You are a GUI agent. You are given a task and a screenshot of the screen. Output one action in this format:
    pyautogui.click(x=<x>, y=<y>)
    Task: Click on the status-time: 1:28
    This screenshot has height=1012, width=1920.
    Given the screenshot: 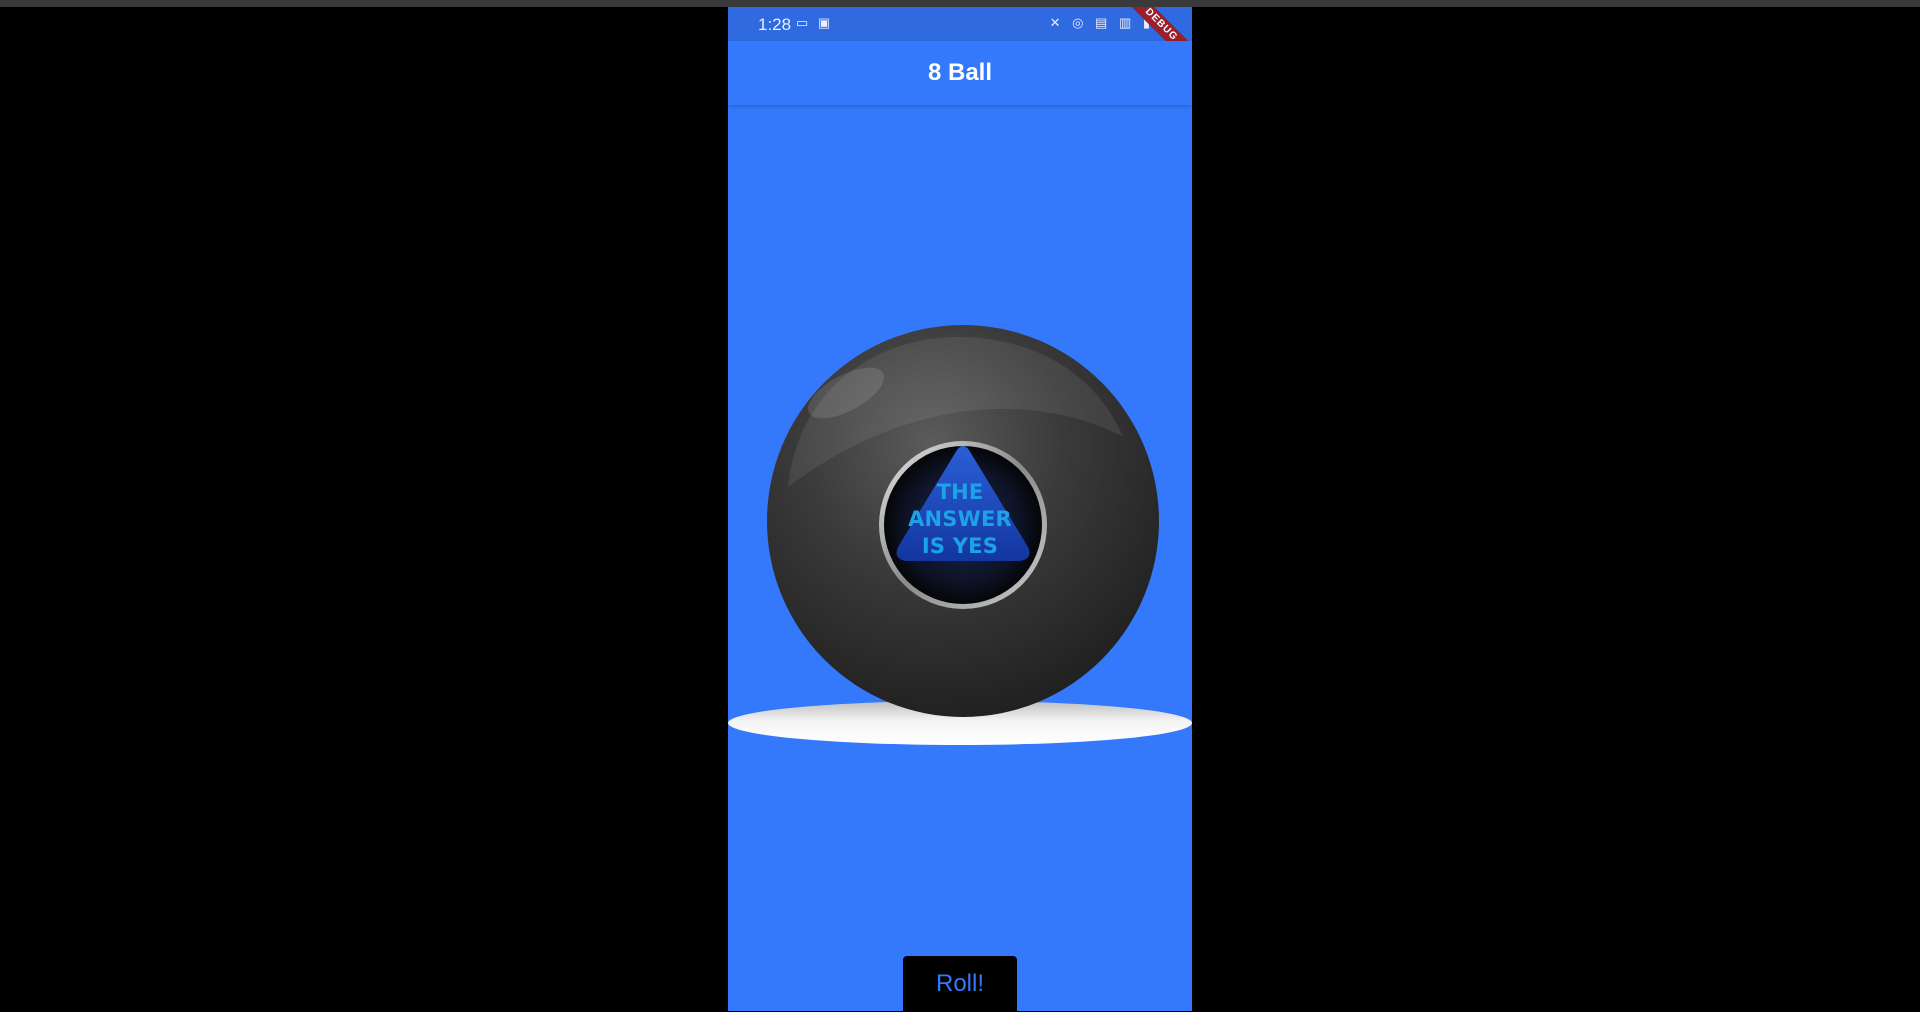 What is the action you would take?
    pyautogui.click(x=775, y=24)
    